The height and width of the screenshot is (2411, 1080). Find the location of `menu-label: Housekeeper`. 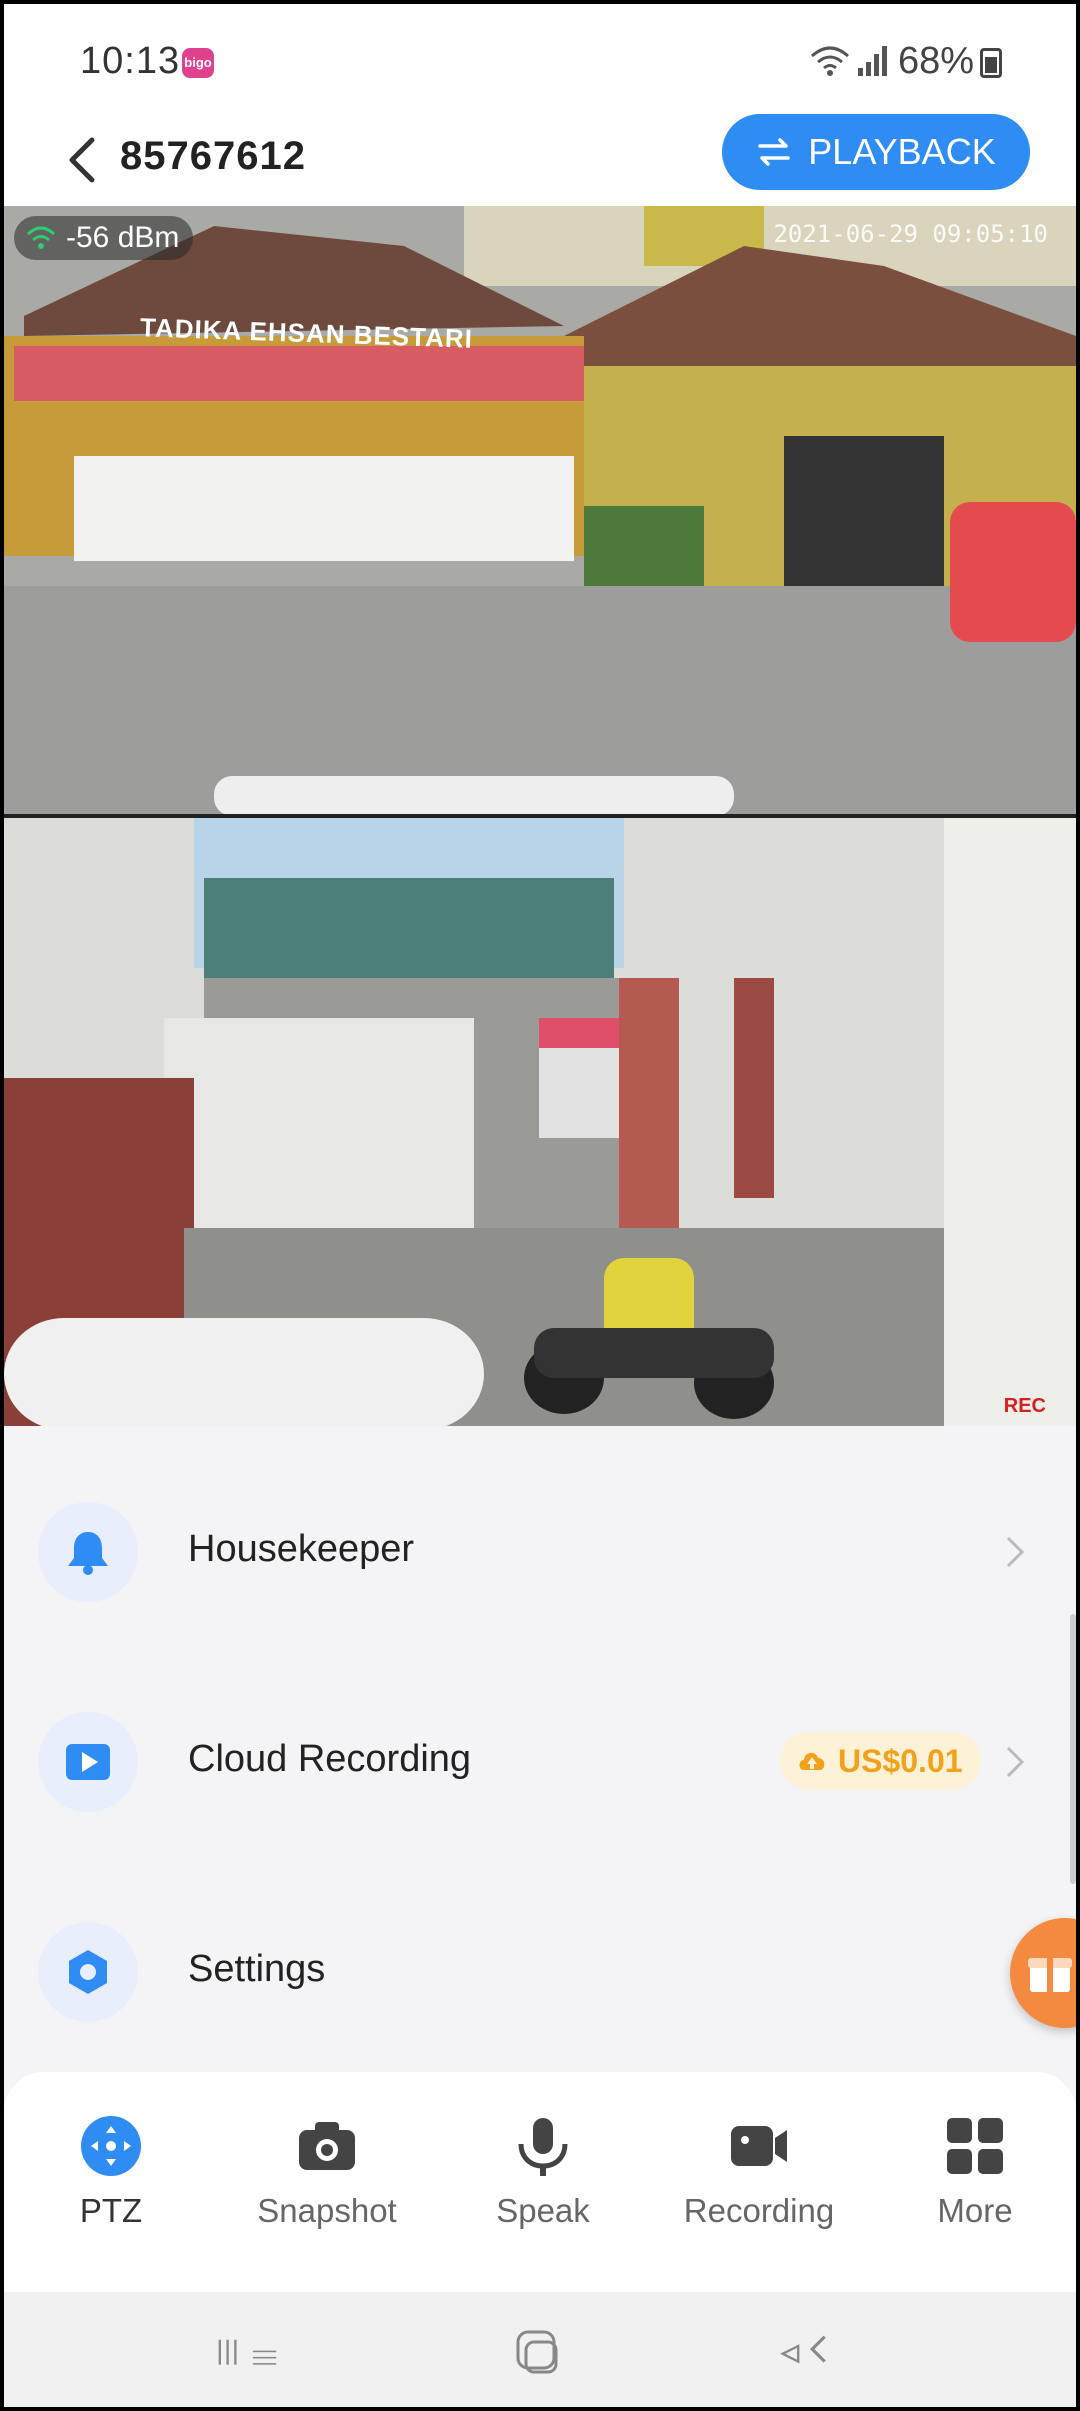

menu-label: Housekeeper is located at coordinates (301, 1549).